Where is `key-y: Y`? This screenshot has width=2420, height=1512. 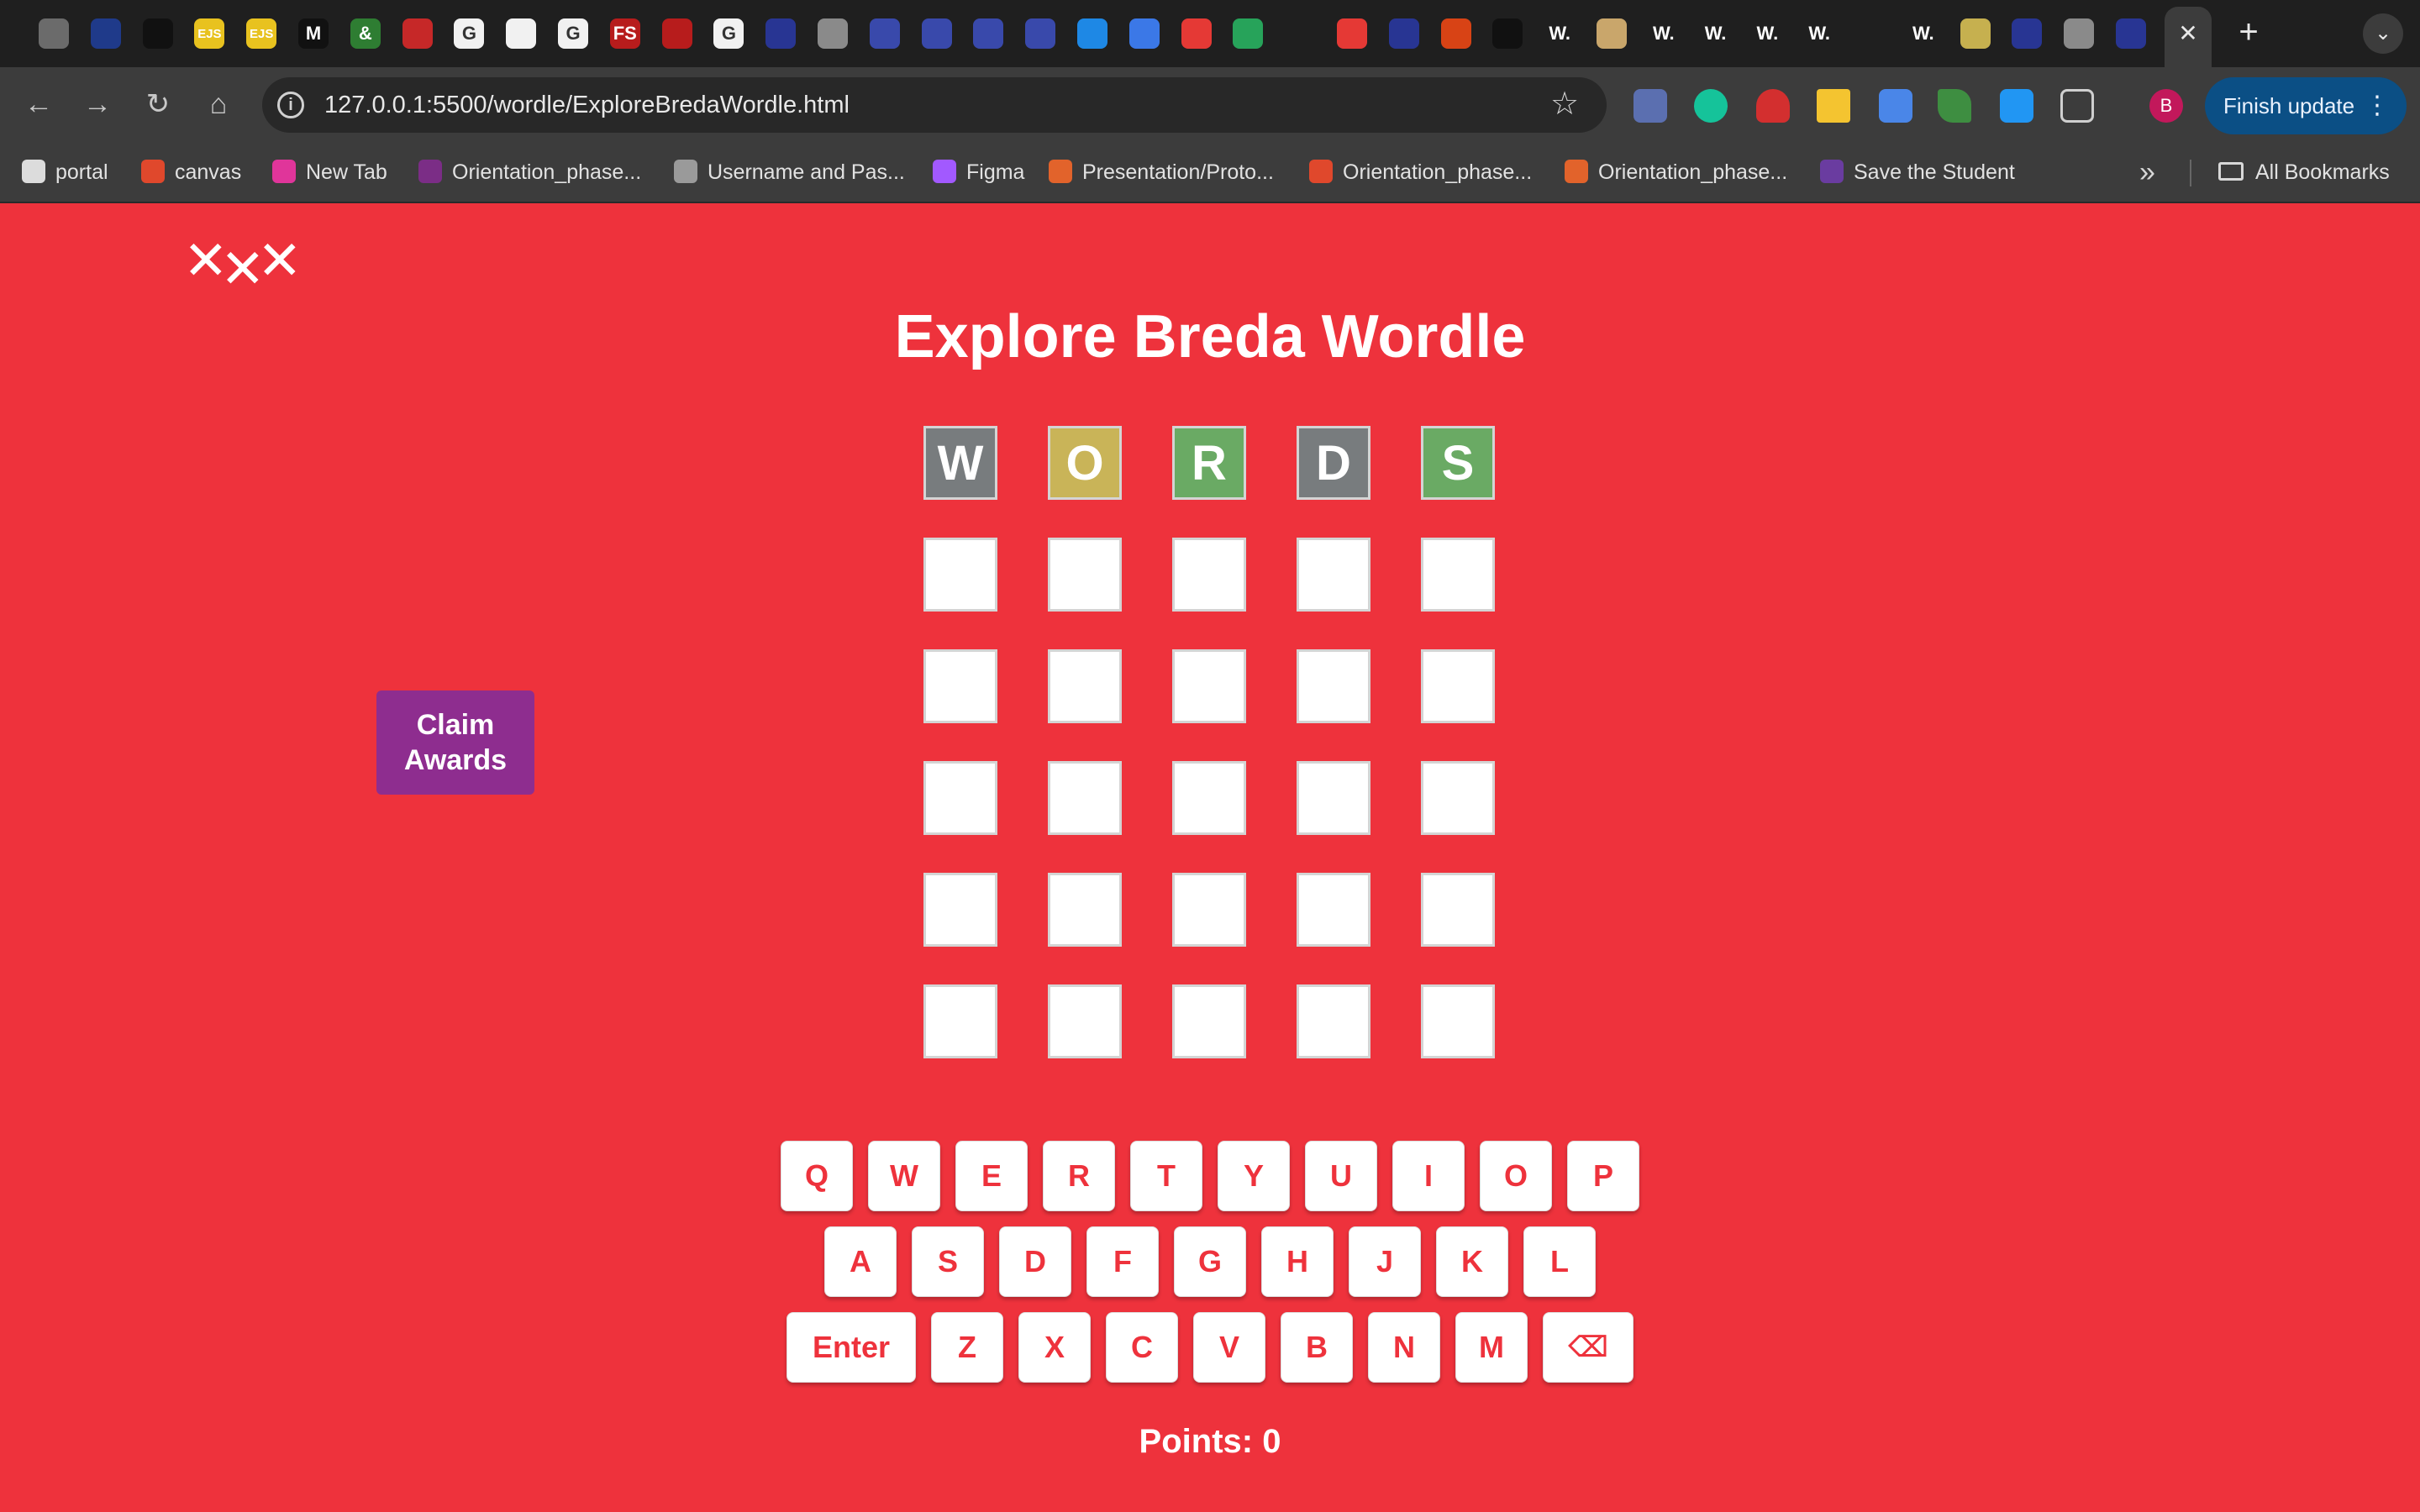 key-y: Y is located at coordinates (1254, 1176).